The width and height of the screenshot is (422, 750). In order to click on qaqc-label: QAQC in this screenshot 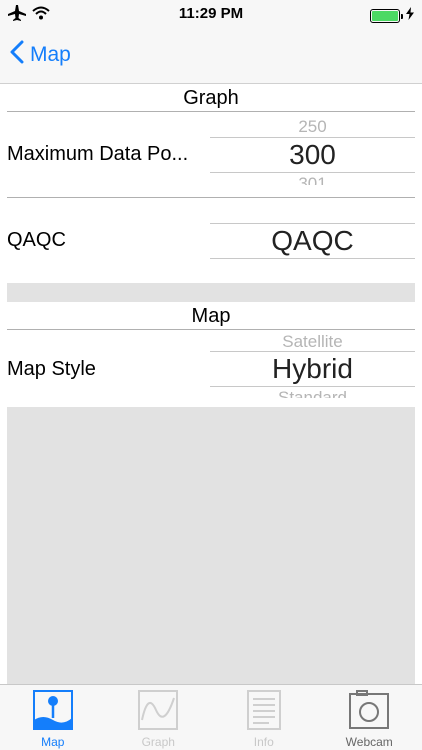, I will do `click(36, 240)`.